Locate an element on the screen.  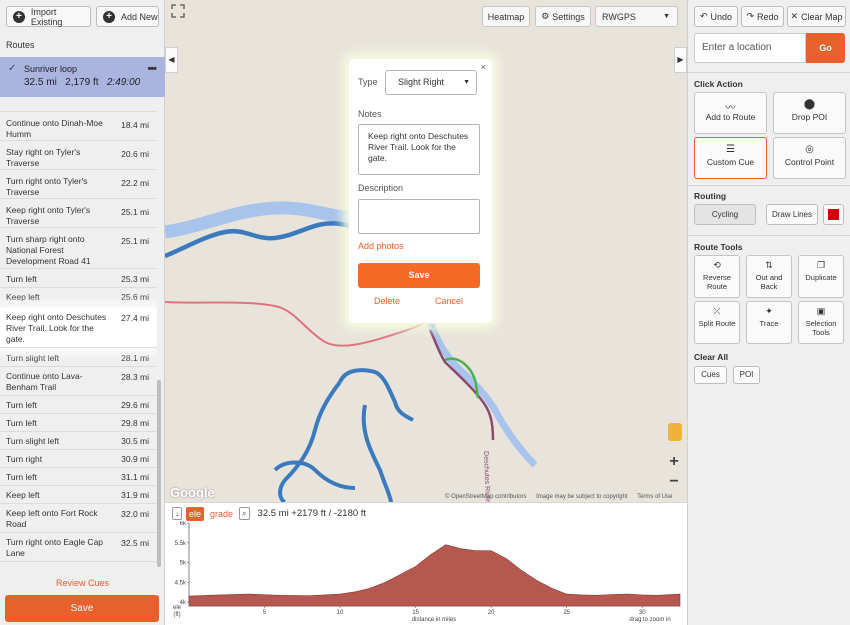
tab-grade: grade is located at coordinates (221, 514).